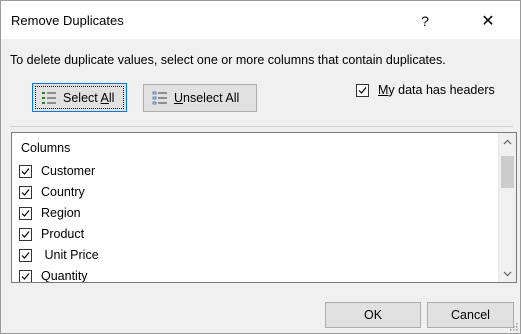  Describe the element at coordinates (159, 98) in the screenshot. I see `unselect-all-list-icon` at that location.